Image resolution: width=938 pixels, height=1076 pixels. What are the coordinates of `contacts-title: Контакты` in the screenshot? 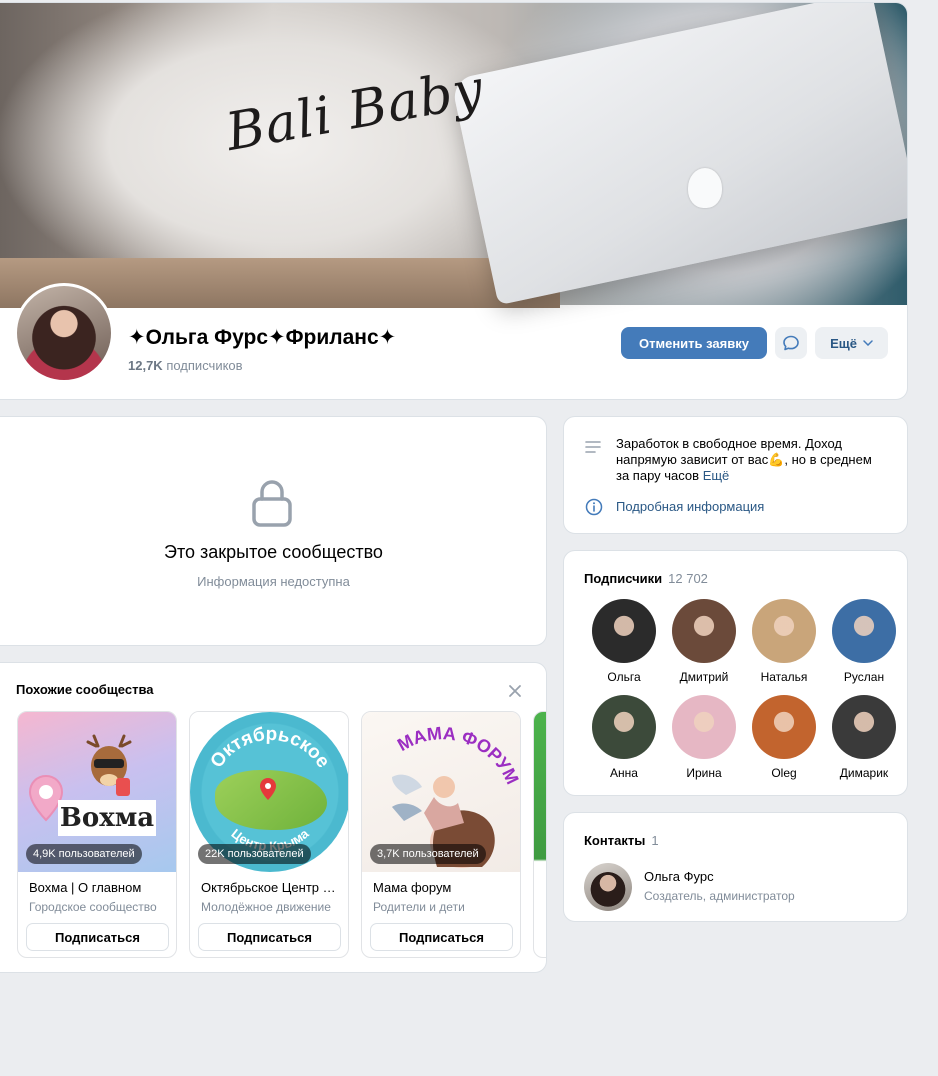 It's located at (615, 840).